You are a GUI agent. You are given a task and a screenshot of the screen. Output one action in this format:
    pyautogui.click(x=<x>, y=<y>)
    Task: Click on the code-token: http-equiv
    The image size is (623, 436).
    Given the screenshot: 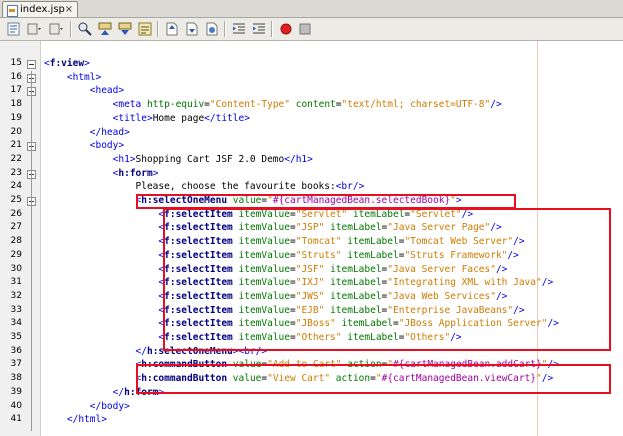 What is the action you would take?
    pyautogui.click(x=175, y=105)
    